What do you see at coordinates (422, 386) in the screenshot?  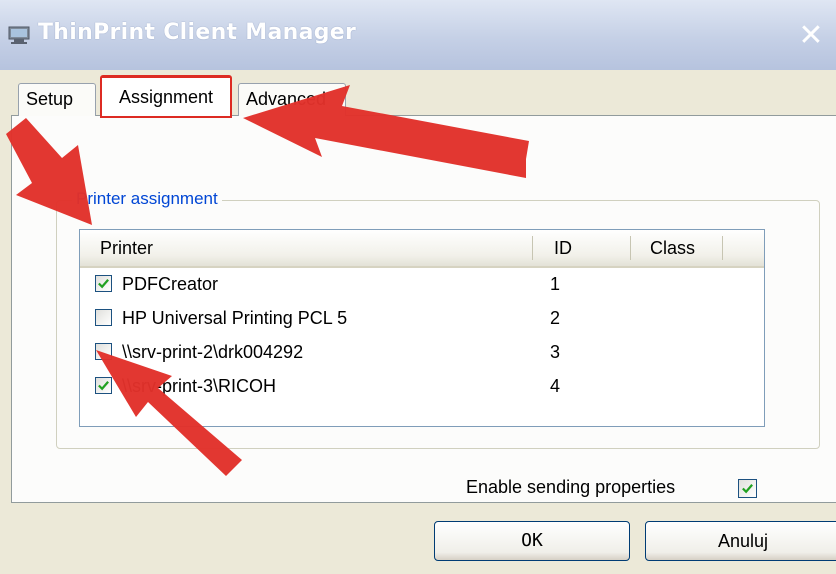 I see `list-item: \\srv-print-3\RICOH 4` at bounding box center [422, 386].